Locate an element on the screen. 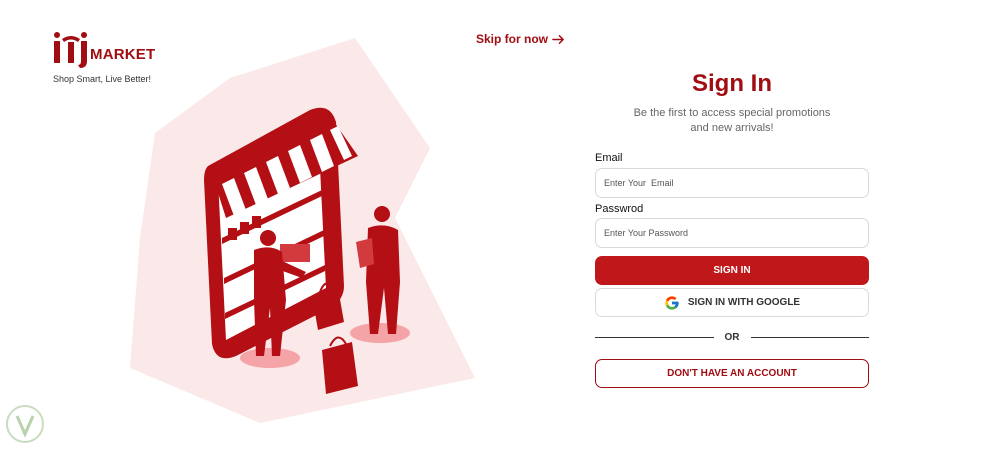 The width and height of the screenshot is (1000, 451). skip-for-now-link: Skip for now is located at coordinates (520, 39).